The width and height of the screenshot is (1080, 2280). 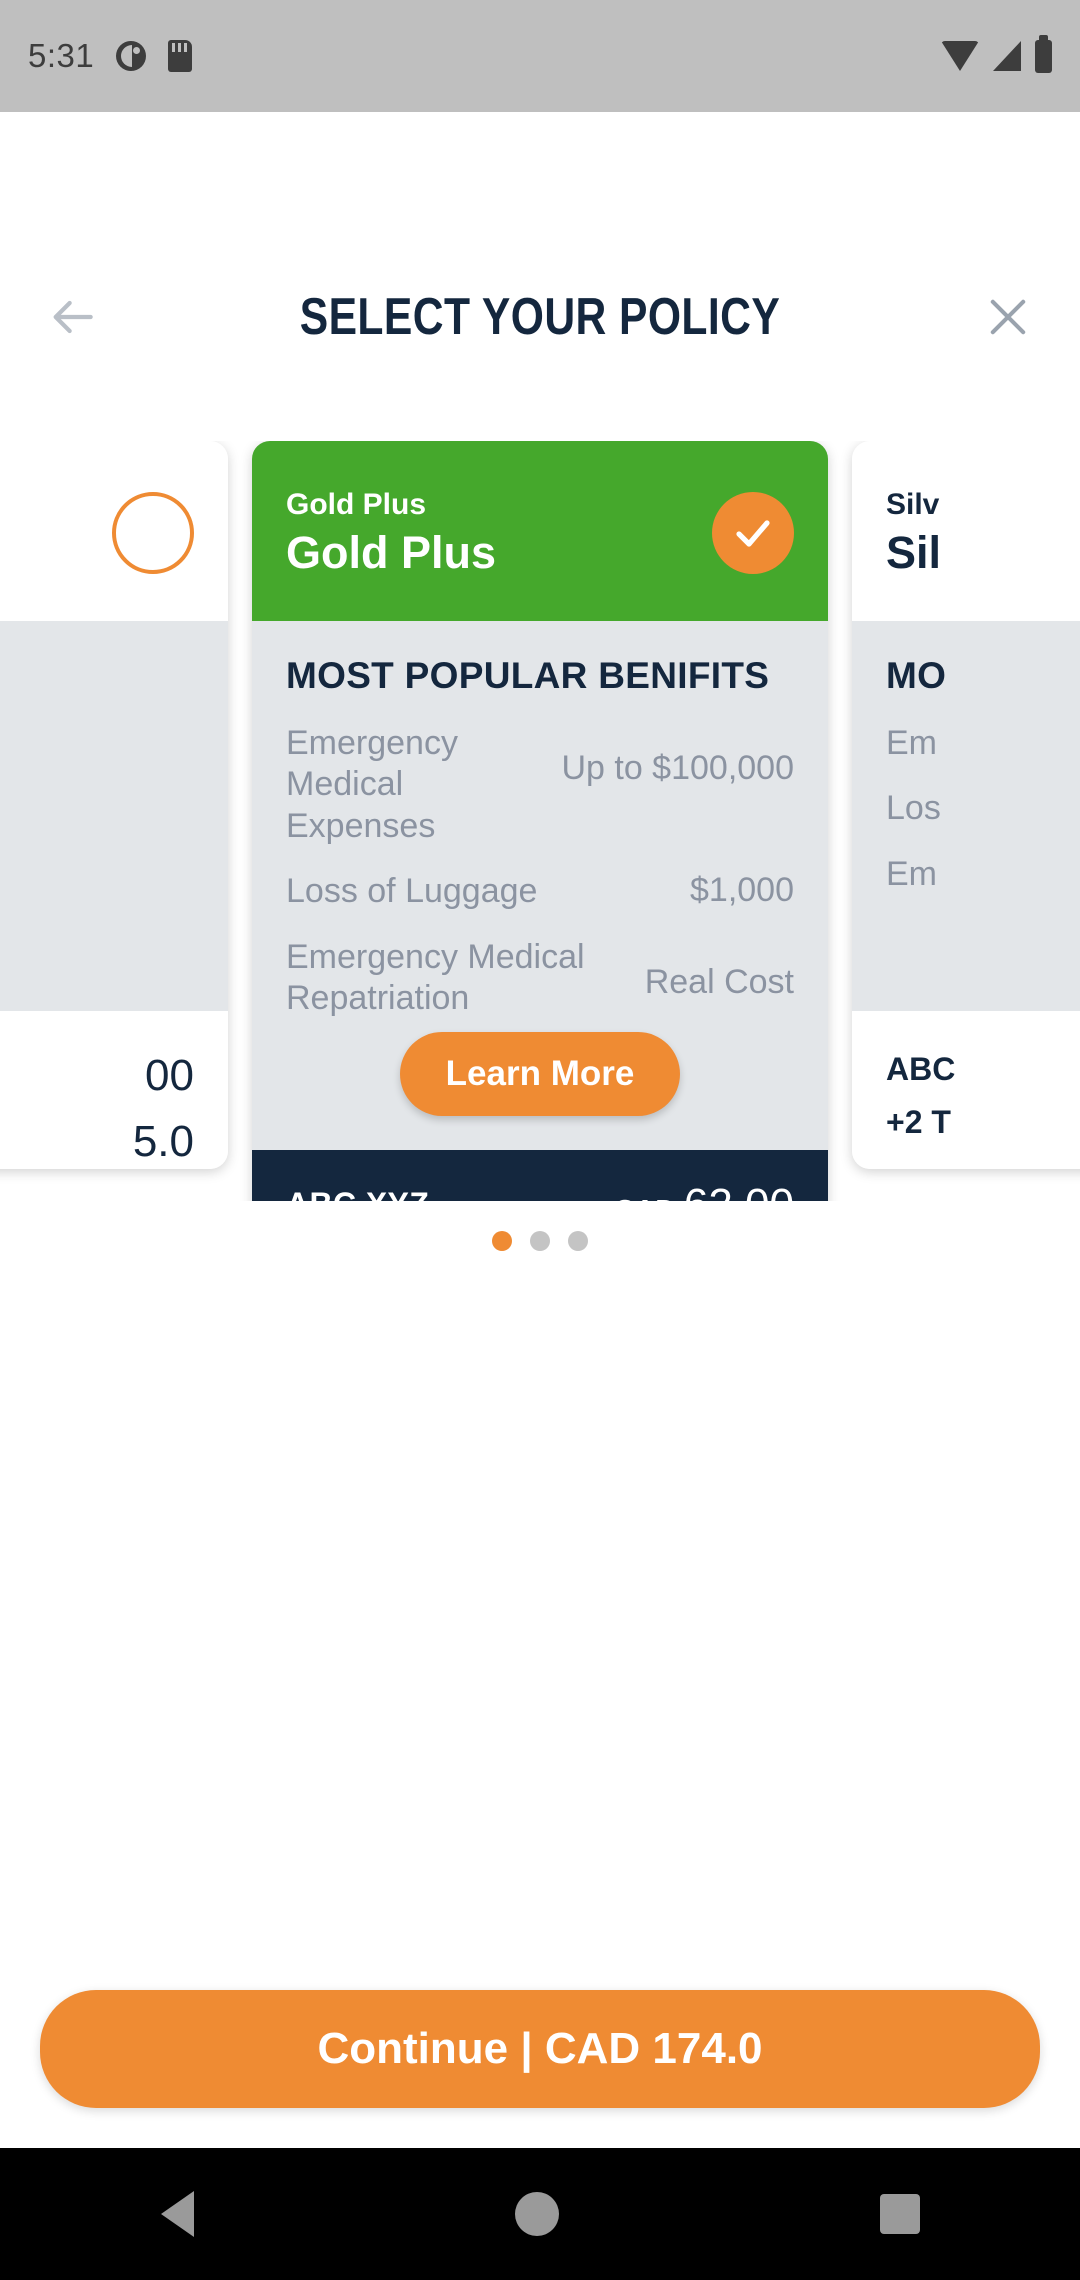 I want to click on back-arrow-icon, so click(x=73, y=317).